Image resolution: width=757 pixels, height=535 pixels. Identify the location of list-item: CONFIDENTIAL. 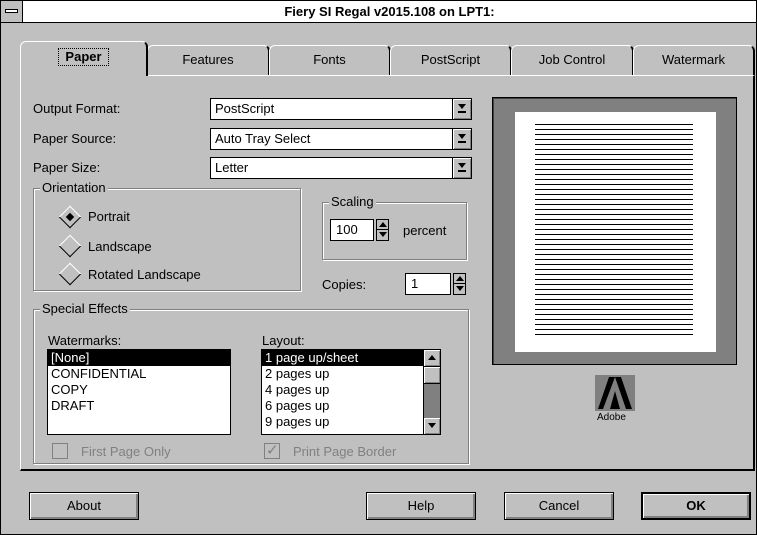
(139, 374).